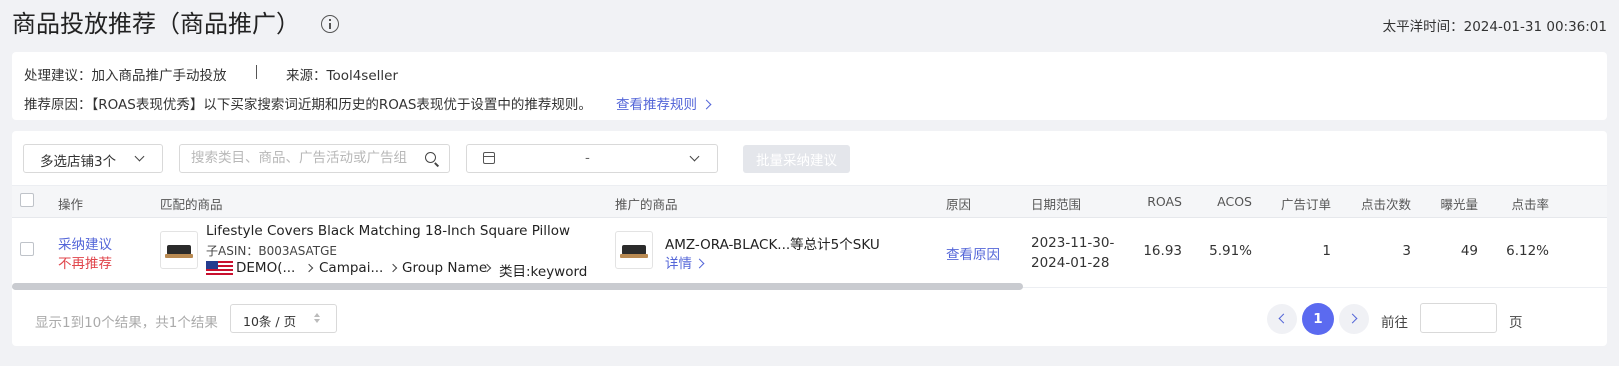 This screenshot has width=1619, height=366. I want to click on col-reason: 原因, so click(959, 204).